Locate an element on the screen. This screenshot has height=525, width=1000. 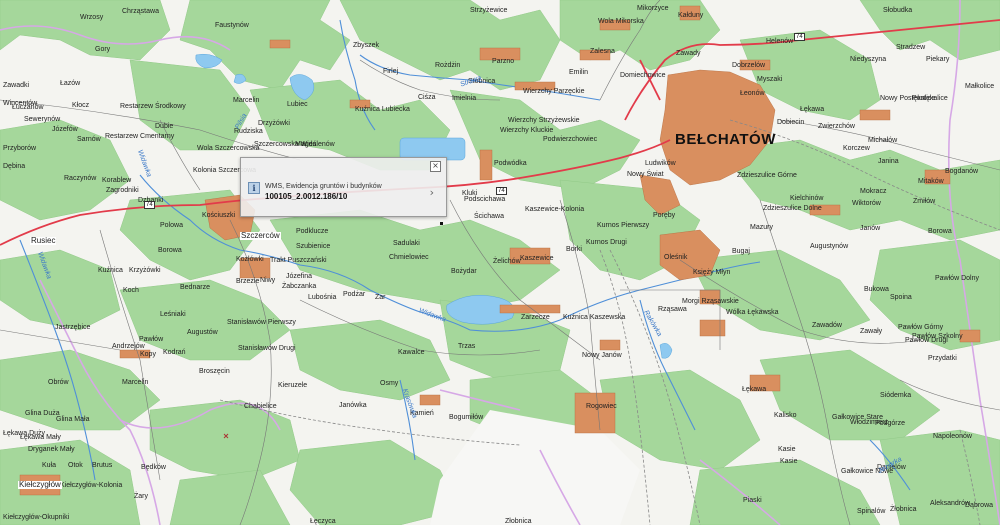
place-label: Imielnia is located at coordinates (464, 98).